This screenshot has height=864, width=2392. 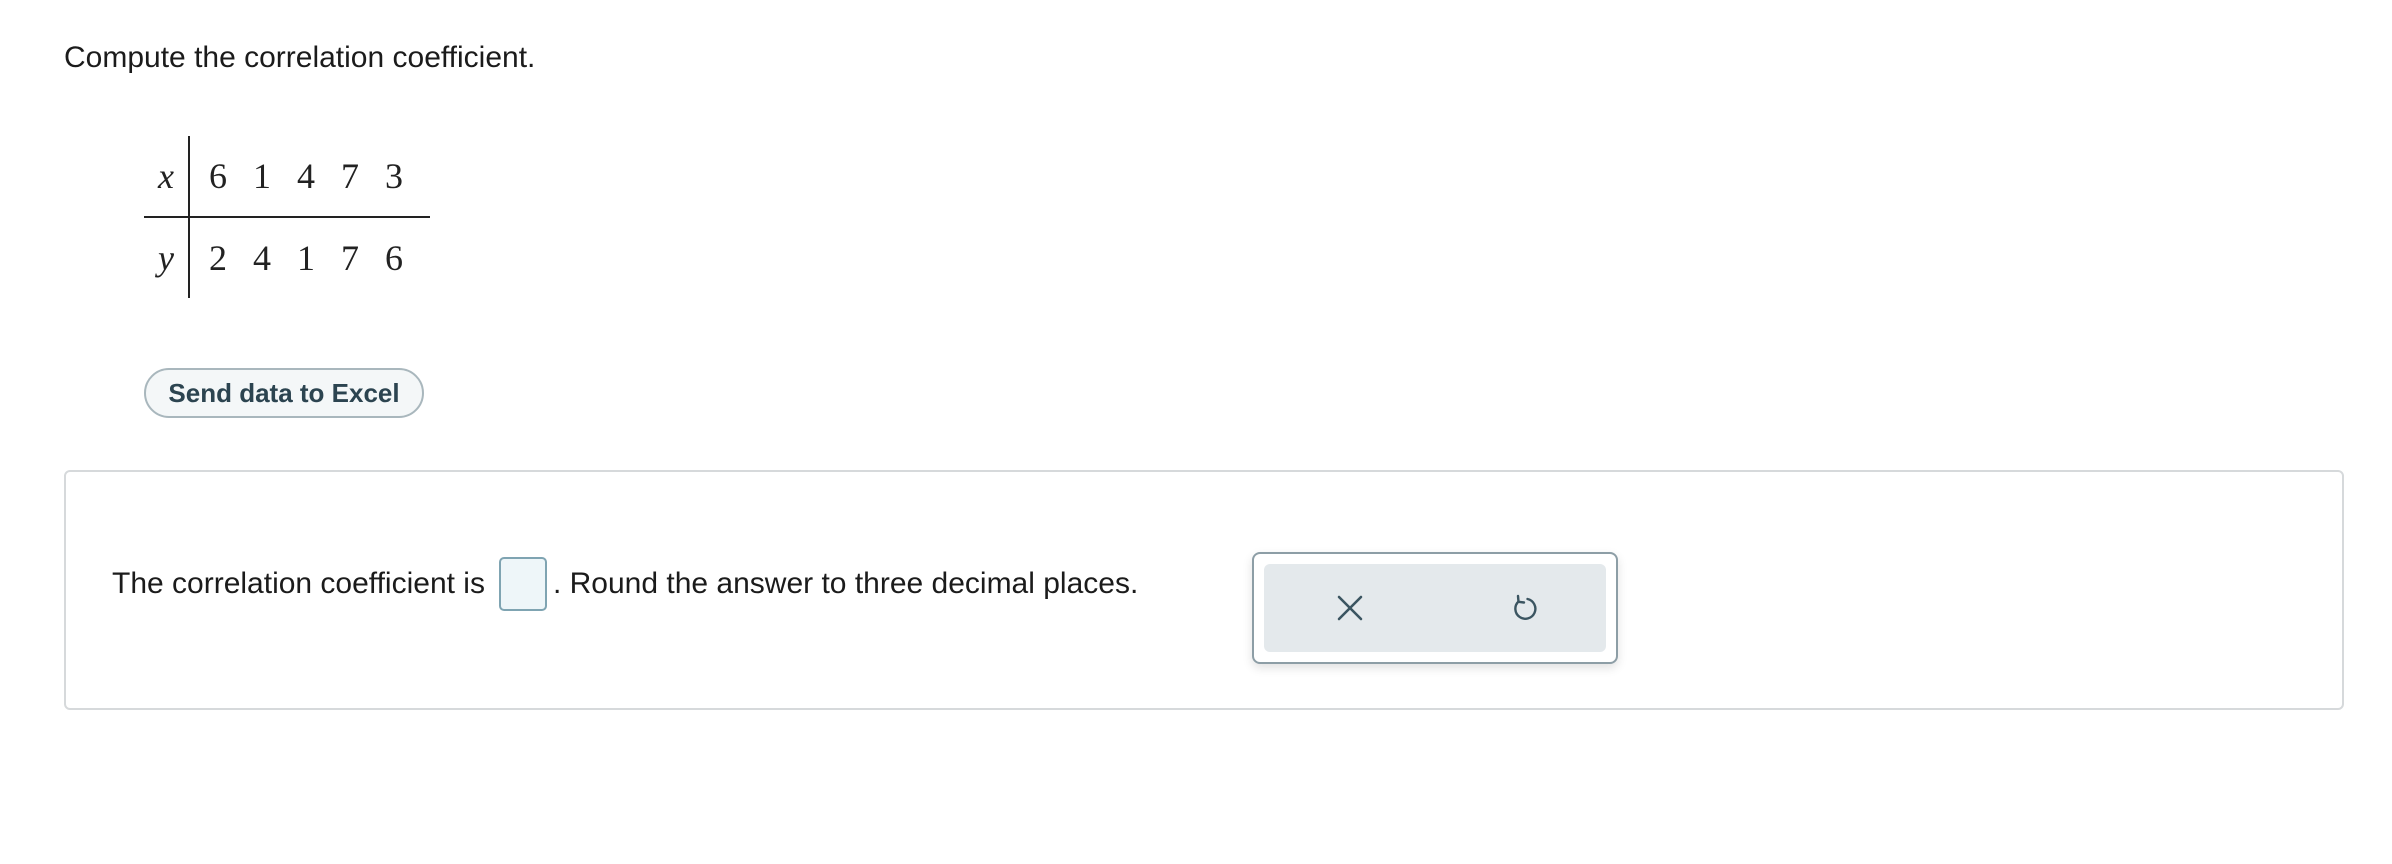 I want to click on undo-answer-button, so click(x=1524, y=608).